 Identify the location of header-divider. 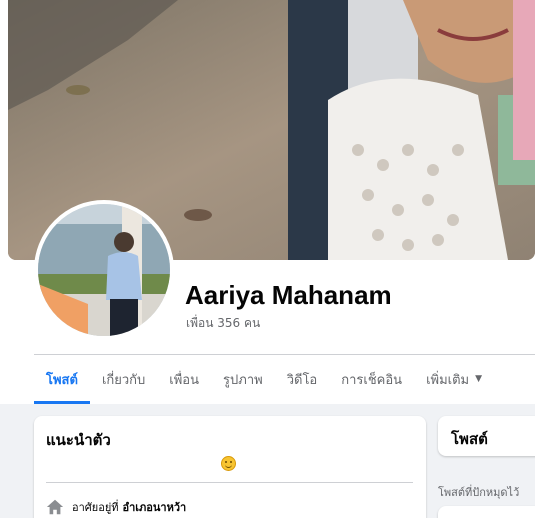
(284, 354).